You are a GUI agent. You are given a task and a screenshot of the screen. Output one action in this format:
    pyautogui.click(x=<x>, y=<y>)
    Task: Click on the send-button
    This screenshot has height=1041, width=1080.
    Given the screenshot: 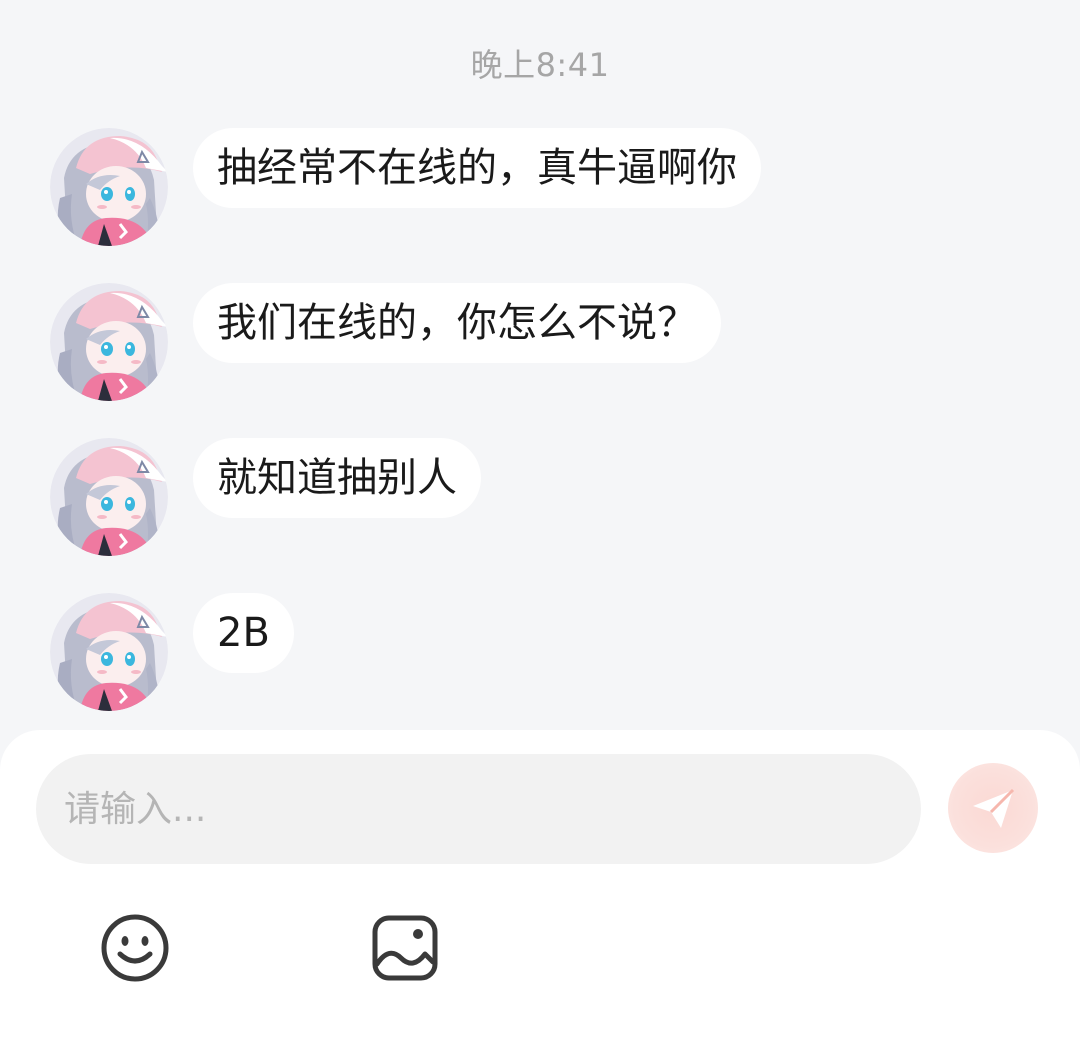 What is the action you would take?
    pyautogui.click(x=993, y=808)
    